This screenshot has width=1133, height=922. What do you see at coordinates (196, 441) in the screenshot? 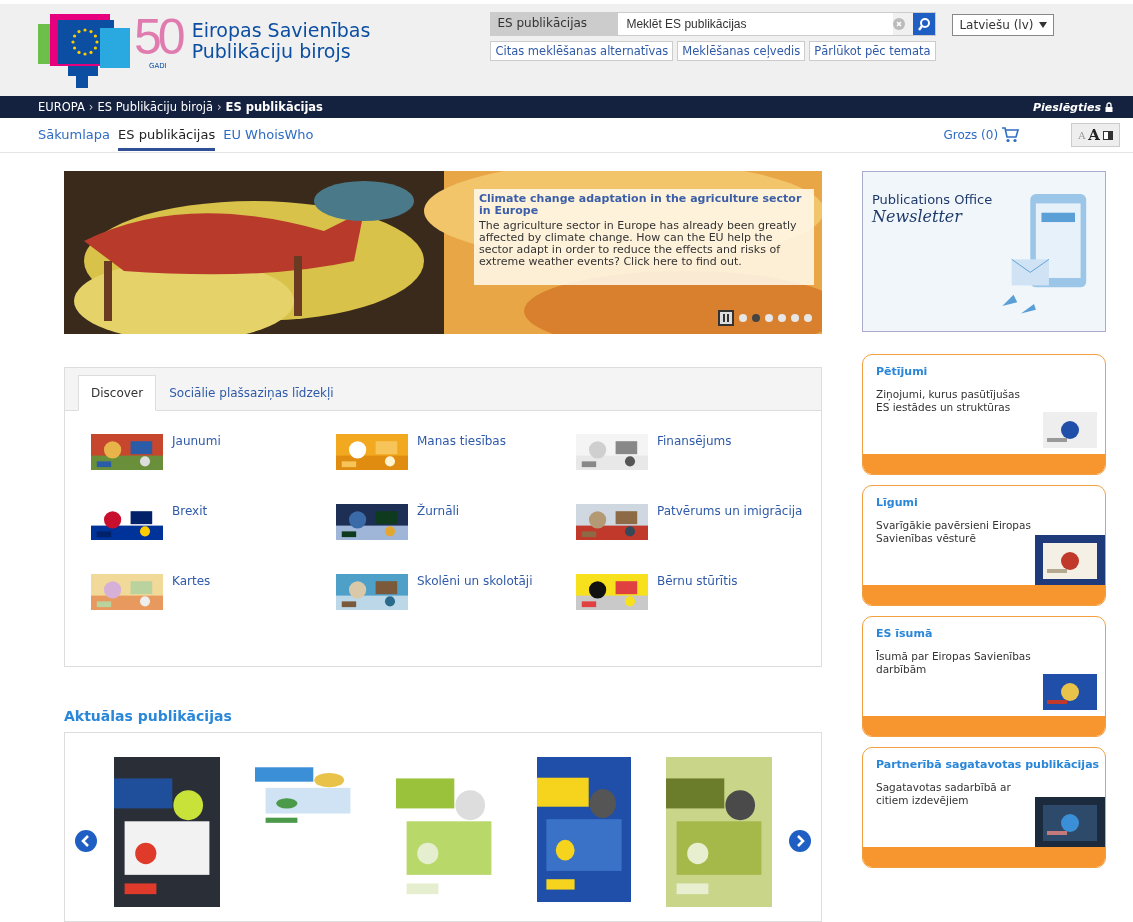
I see `topic-link: Jaunumi` at bounding box center [196, 441].